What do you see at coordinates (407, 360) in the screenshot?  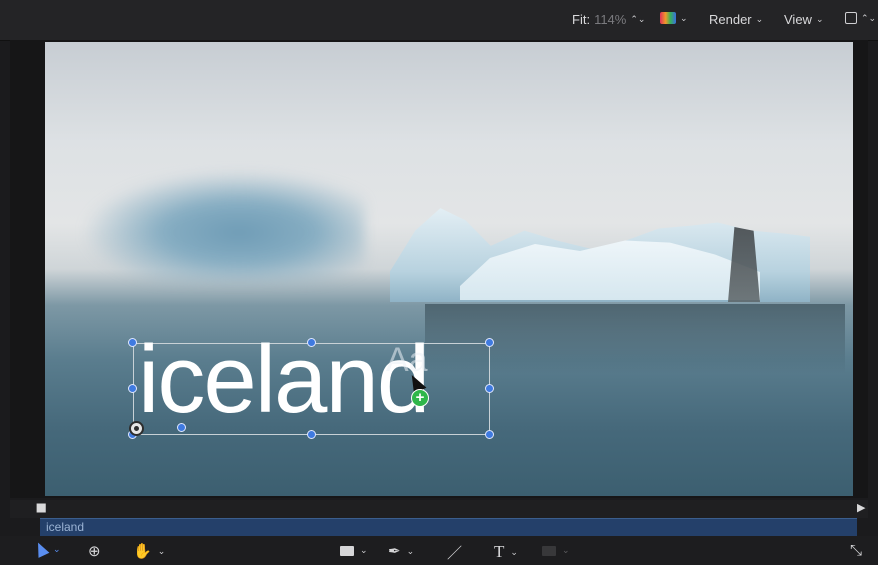 I see `text-tool-hint: Aa` at bounding box center [407, 360].